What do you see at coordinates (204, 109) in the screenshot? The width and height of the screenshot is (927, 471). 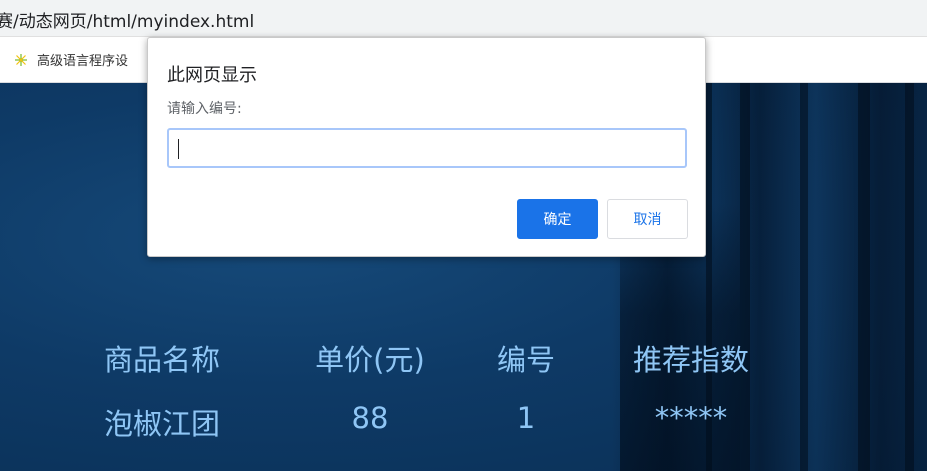 I see `dialog-message: 请输入编号:` at bounding box center [204, 109].